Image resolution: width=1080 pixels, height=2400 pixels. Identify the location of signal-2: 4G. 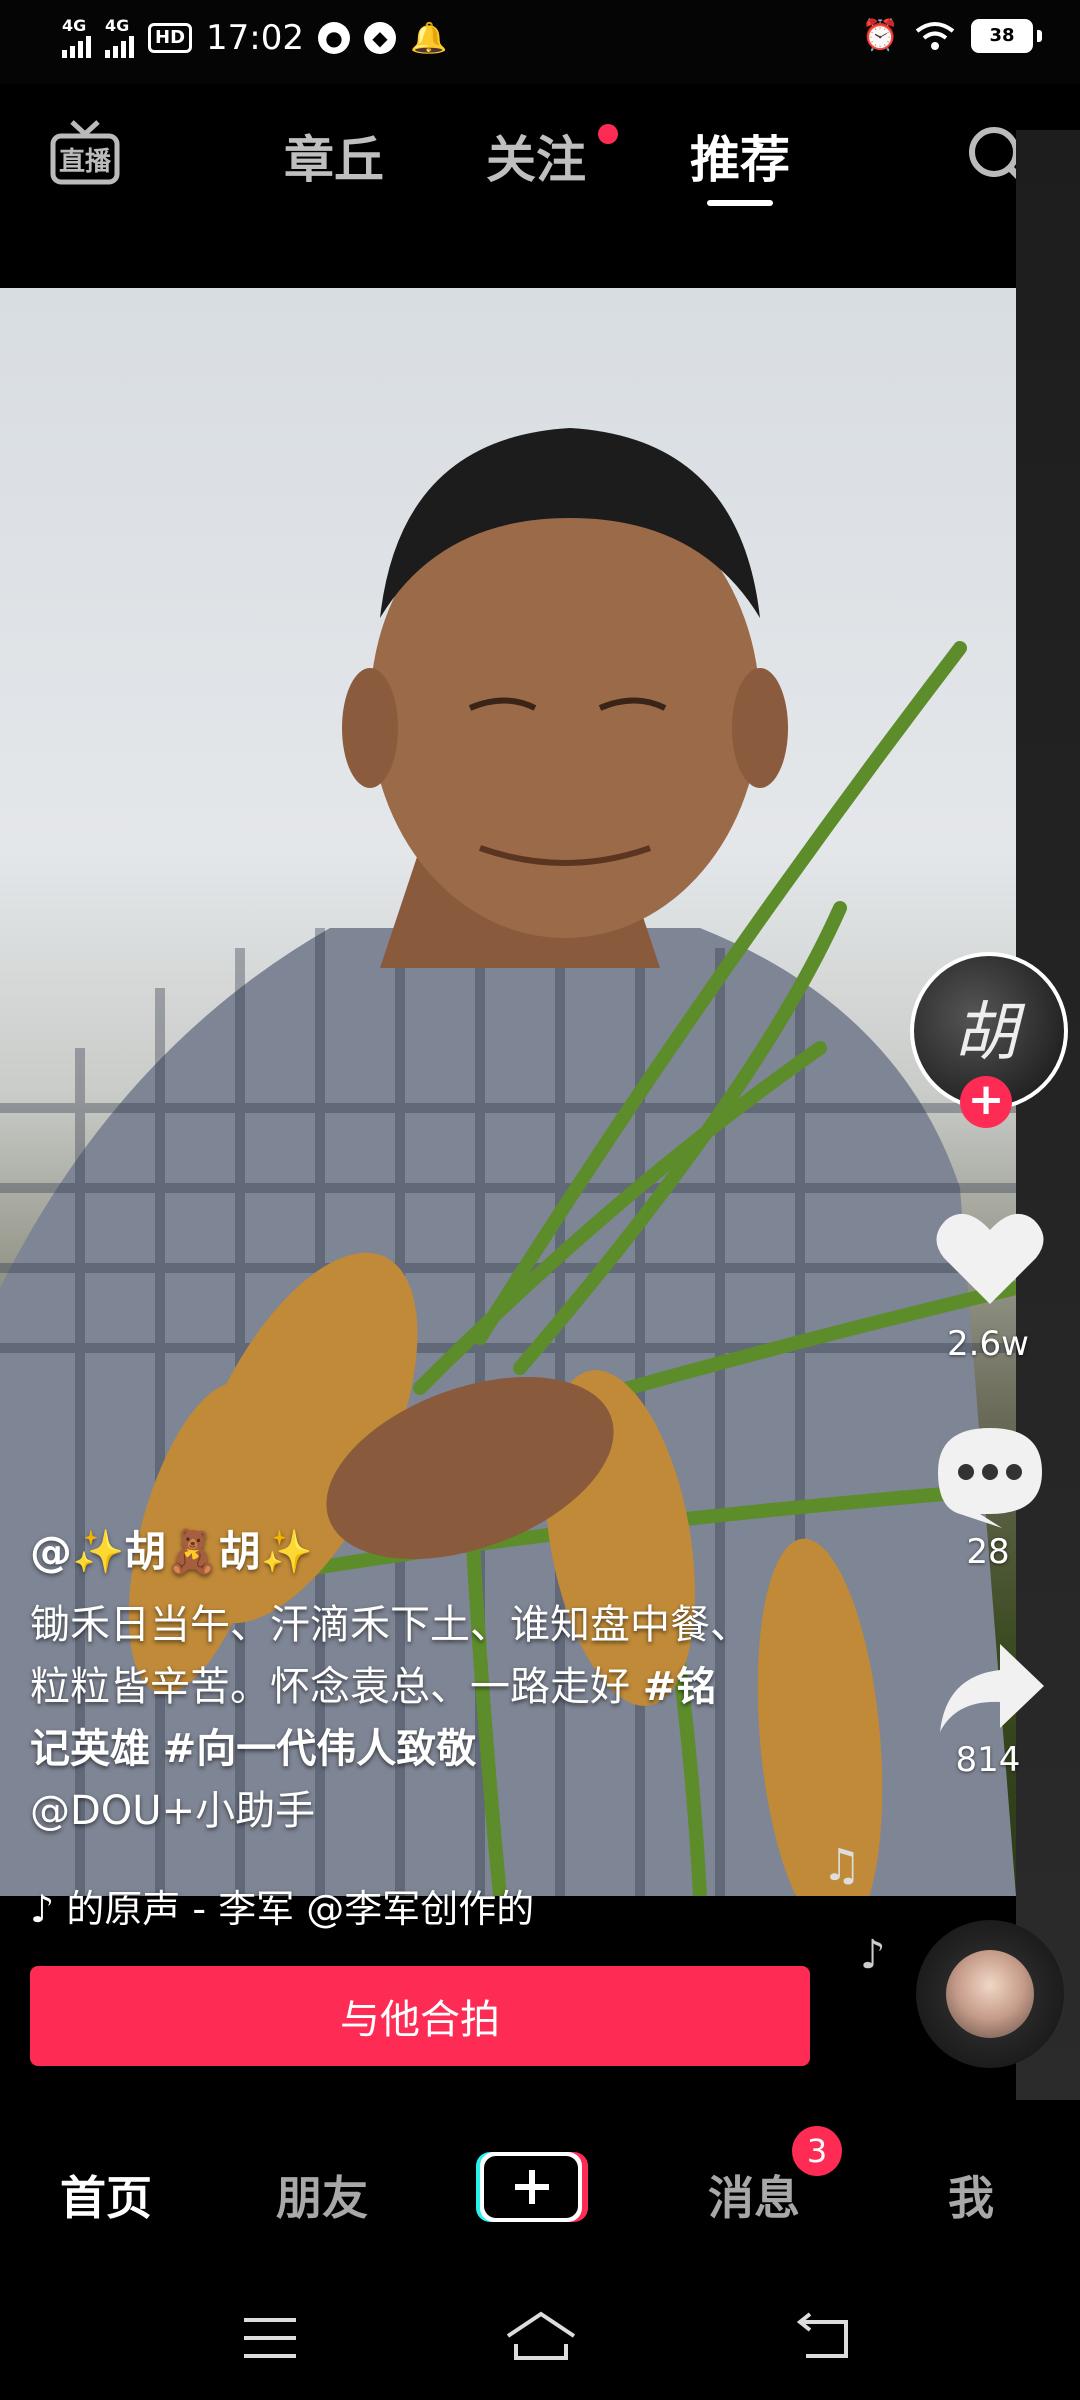
(119, 38).